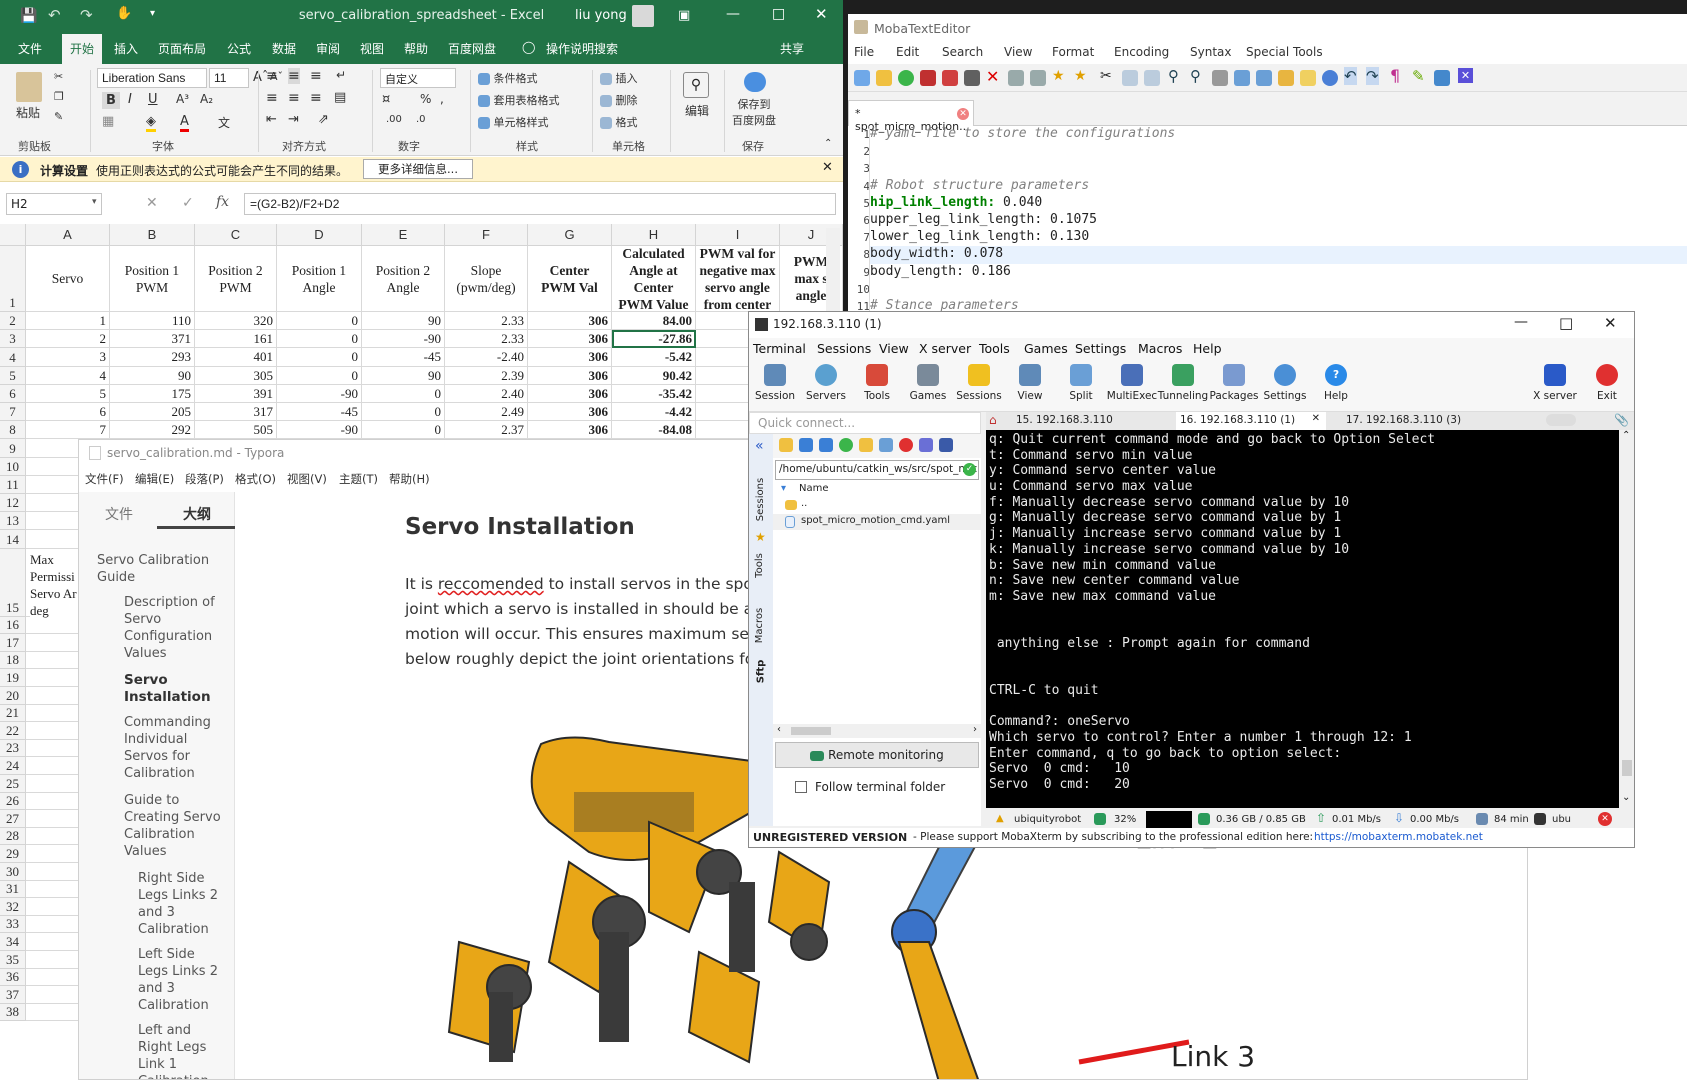  I want to click on typora-menu-help: 帮助(H), so click(409, 479).